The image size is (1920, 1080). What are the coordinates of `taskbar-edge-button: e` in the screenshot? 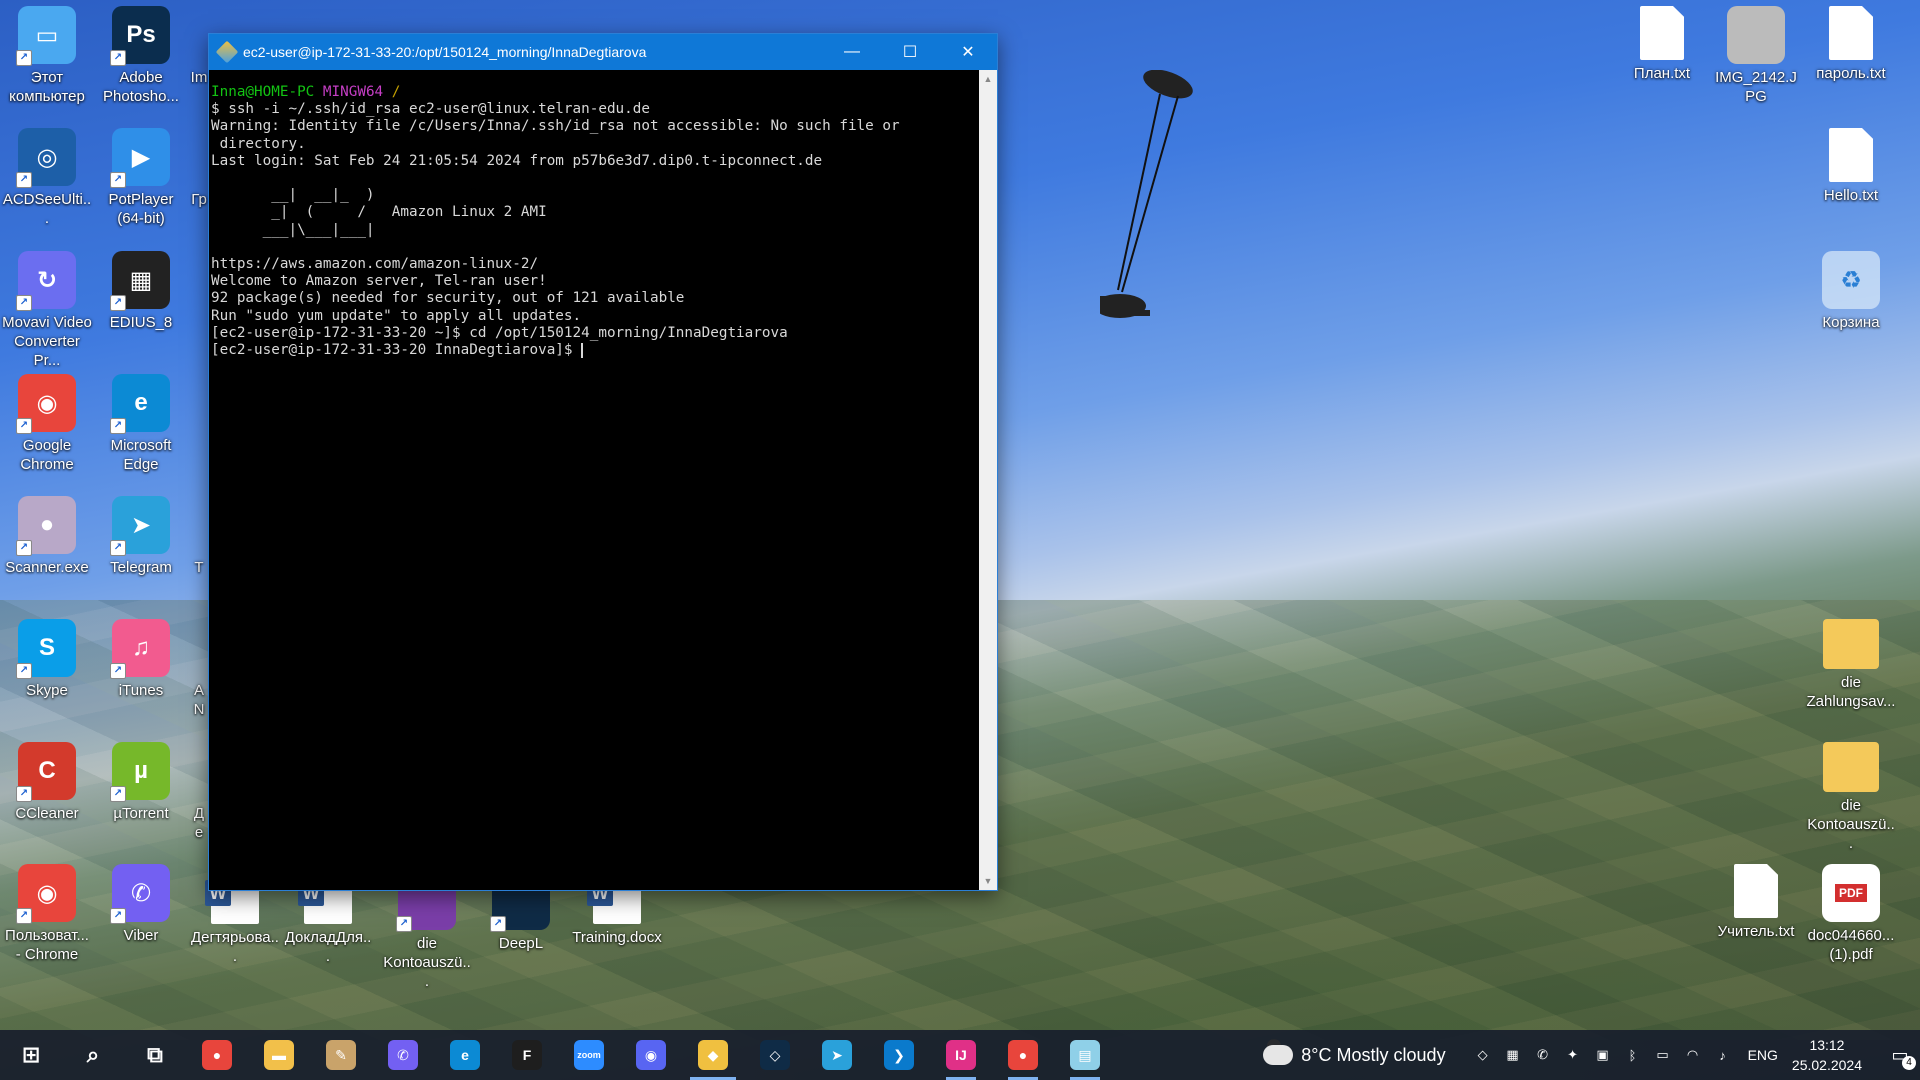 It's located at (465, 1055).